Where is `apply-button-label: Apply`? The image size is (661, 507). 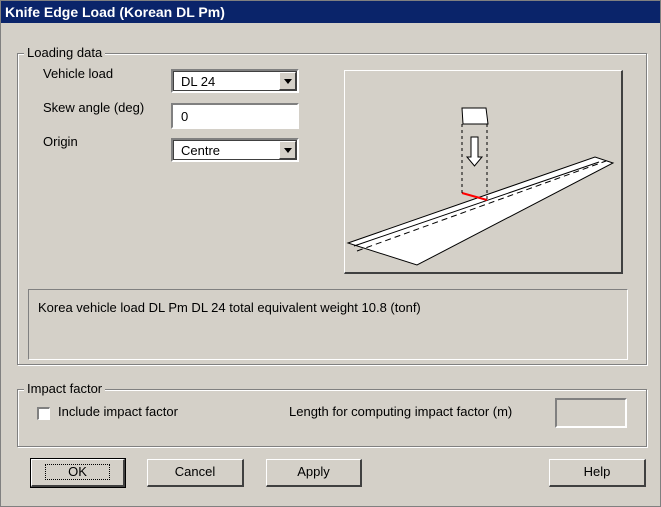 apply-button-label: Apply is located at coordinates (313, 471).